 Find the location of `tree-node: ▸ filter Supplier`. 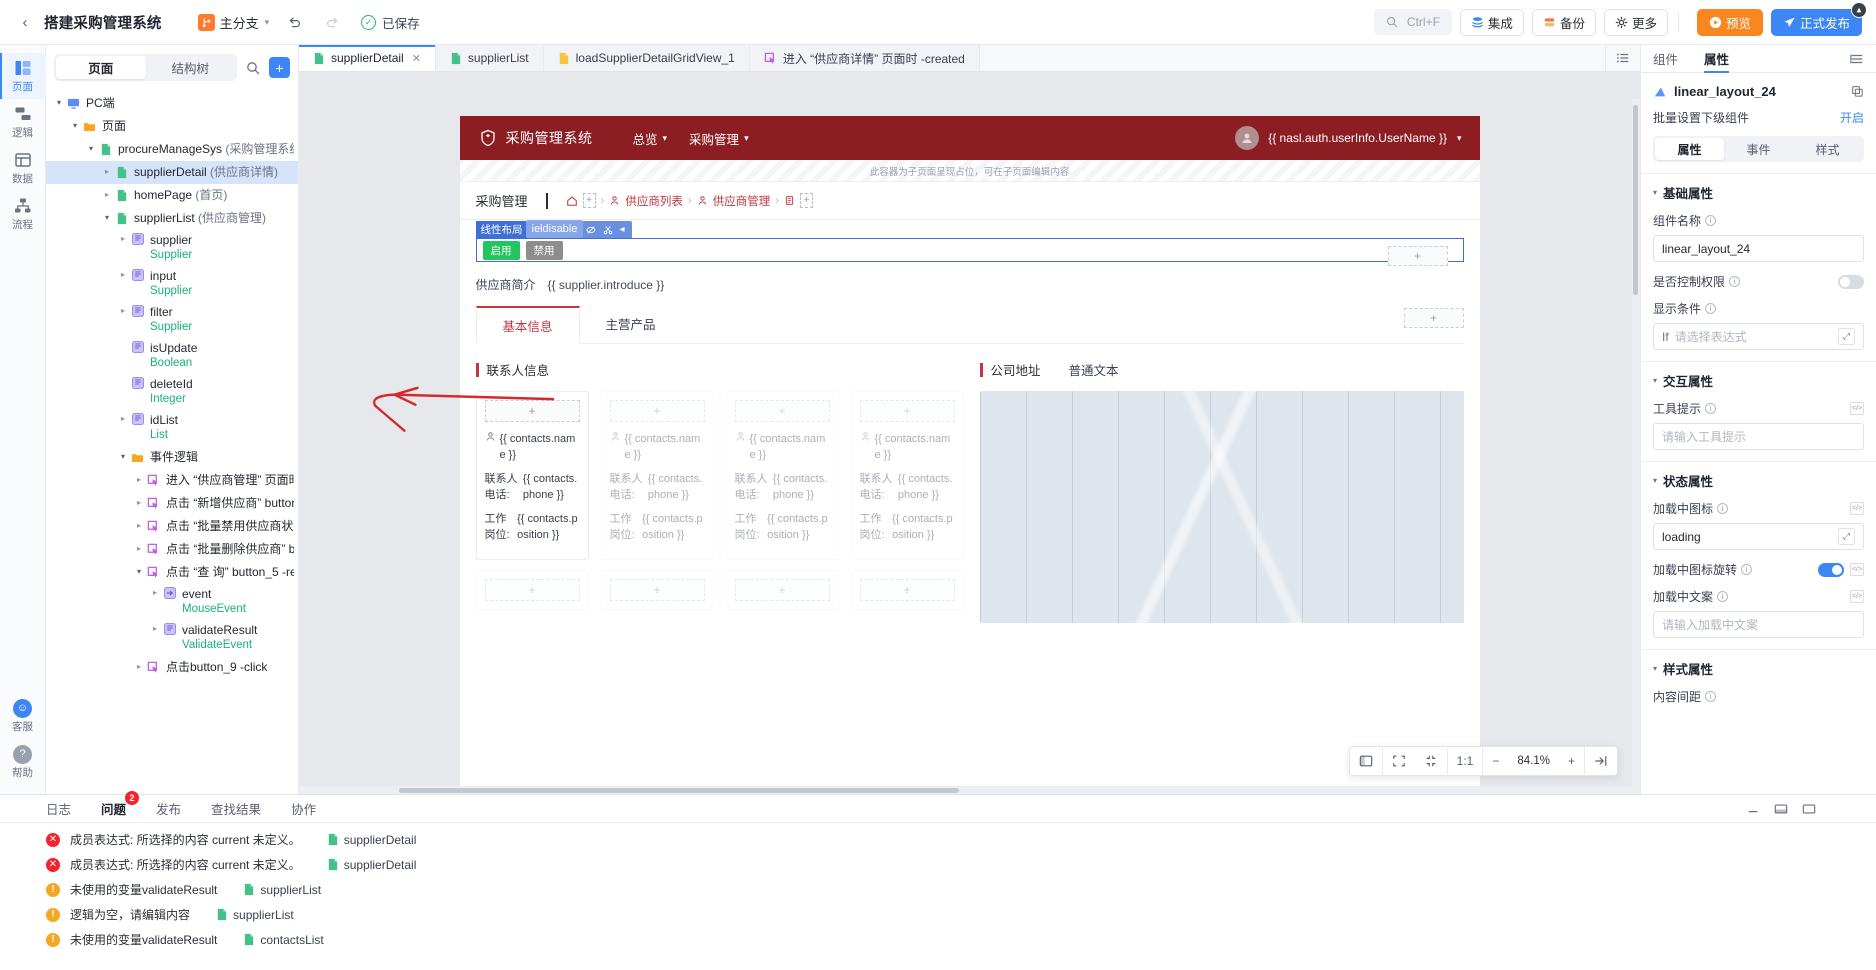

tree-node: ▸ filter Supplier is located at coordinates (172, 320).